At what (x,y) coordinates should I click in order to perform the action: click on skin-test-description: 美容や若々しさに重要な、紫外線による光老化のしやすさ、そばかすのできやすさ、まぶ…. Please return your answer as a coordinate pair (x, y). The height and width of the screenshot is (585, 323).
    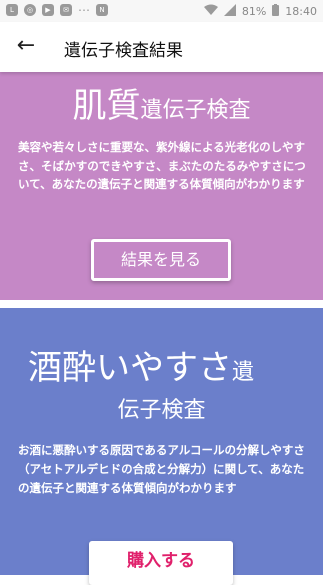
    Looking at the image, I should click on (162, 165).